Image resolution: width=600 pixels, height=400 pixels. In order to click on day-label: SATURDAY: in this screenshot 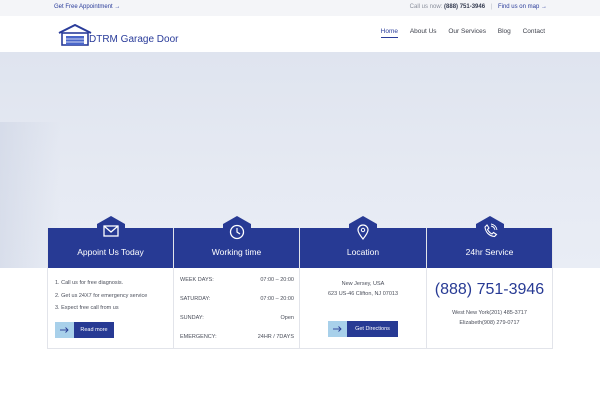, I will do `click(195, 299)`.